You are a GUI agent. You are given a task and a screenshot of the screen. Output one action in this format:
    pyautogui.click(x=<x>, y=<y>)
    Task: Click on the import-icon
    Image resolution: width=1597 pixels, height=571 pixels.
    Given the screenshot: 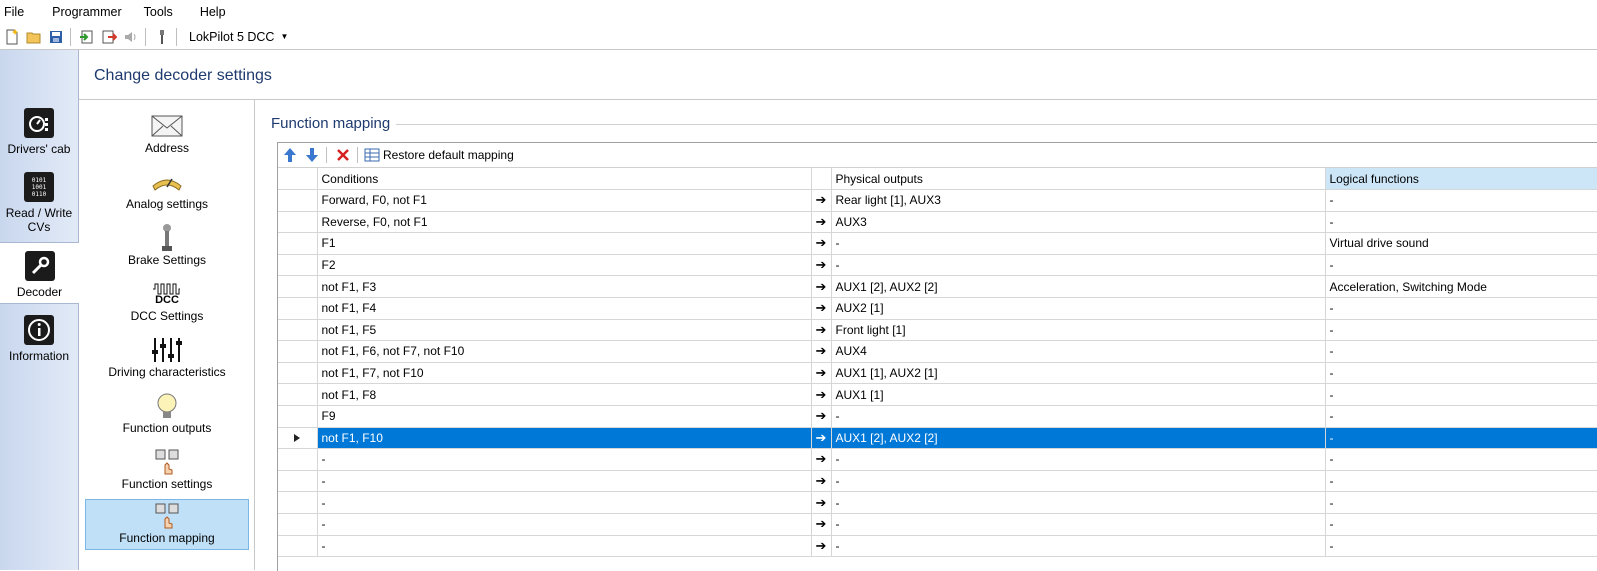 What is the action you would take?
    pyautogui.click(x=87, y=37)
    